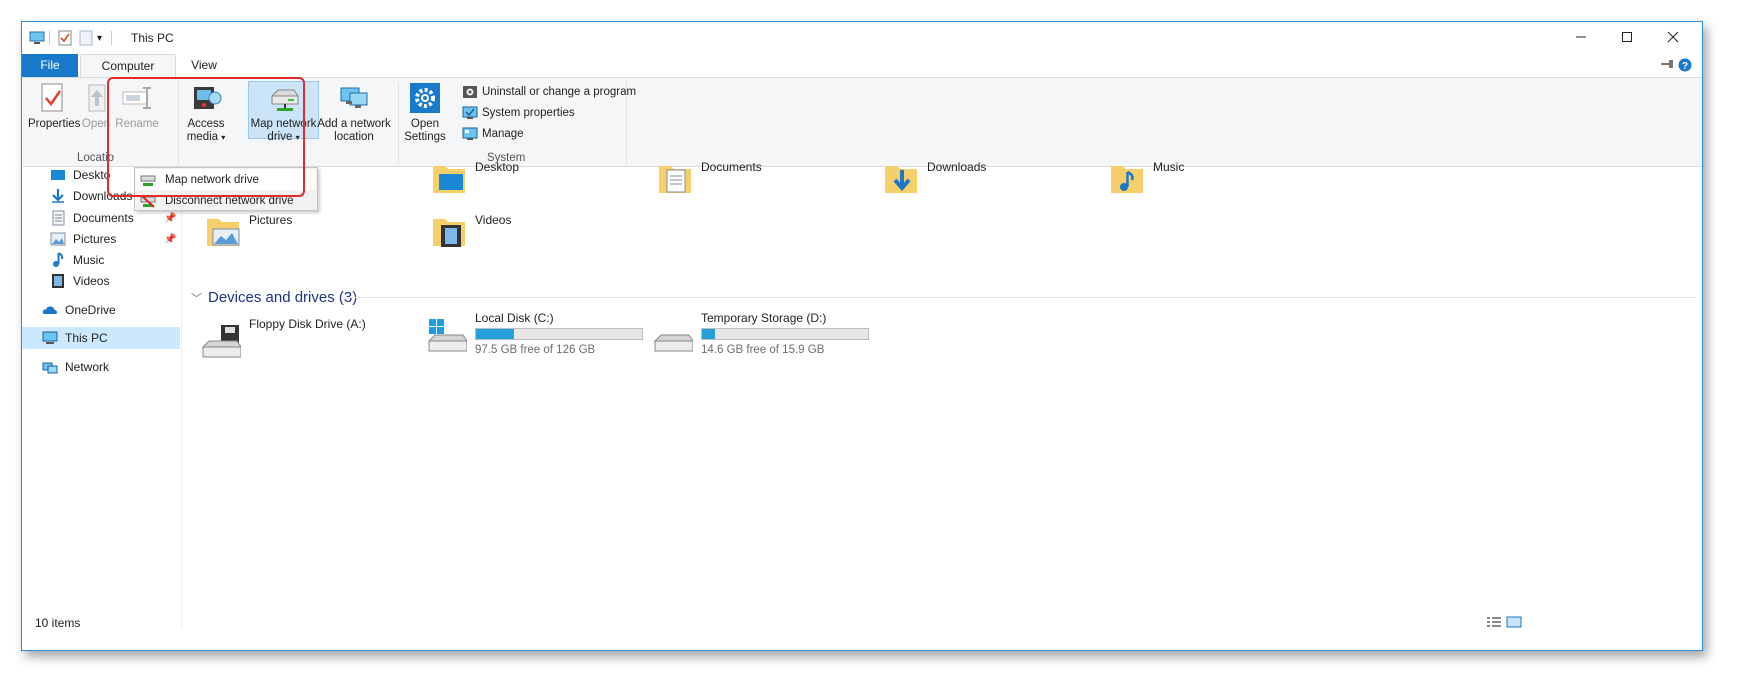  I want to click on folder-pictures: Pictures, so click(248, 229).